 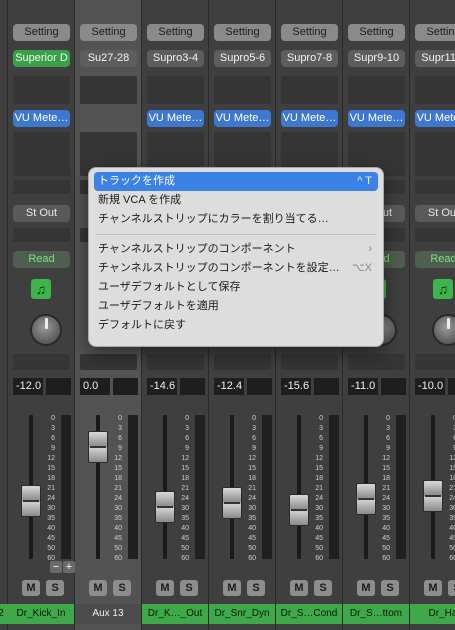 What do you see at coordinates (175, 614) in the screenshot?
I see `track-name: Dr_K…_Out` at bounding box center [175, 614].